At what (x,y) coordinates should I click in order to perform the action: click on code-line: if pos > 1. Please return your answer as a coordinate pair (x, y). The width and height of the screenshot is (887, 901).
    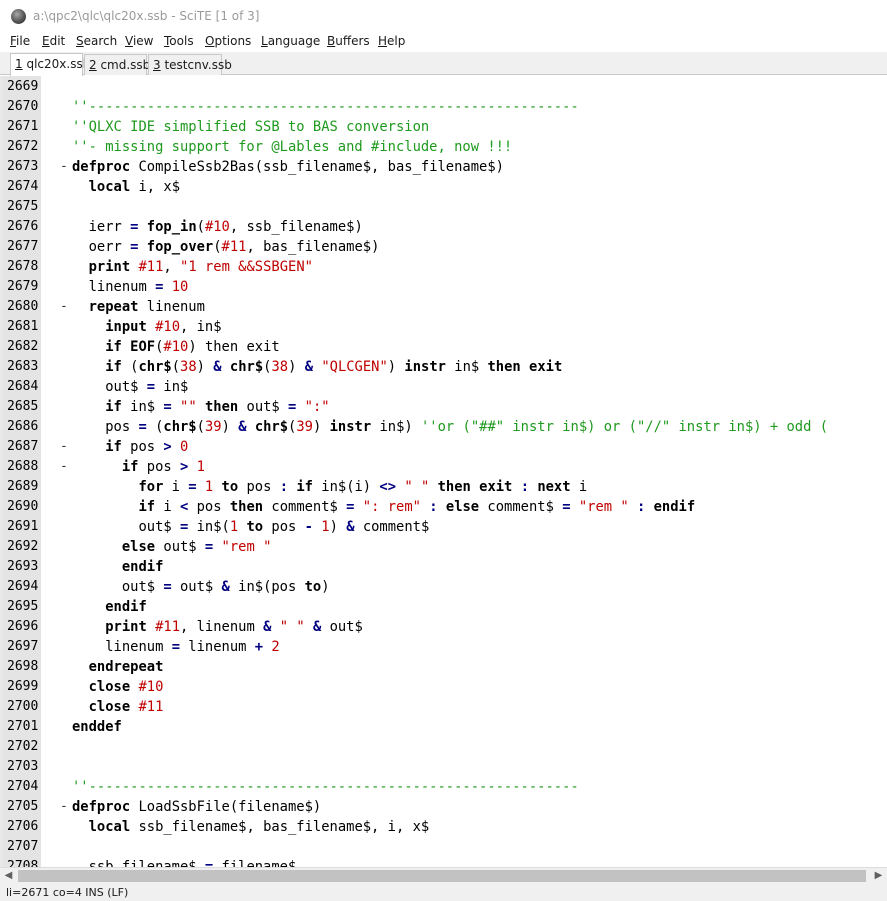
    Looking at the image, I should click on (138, 467).